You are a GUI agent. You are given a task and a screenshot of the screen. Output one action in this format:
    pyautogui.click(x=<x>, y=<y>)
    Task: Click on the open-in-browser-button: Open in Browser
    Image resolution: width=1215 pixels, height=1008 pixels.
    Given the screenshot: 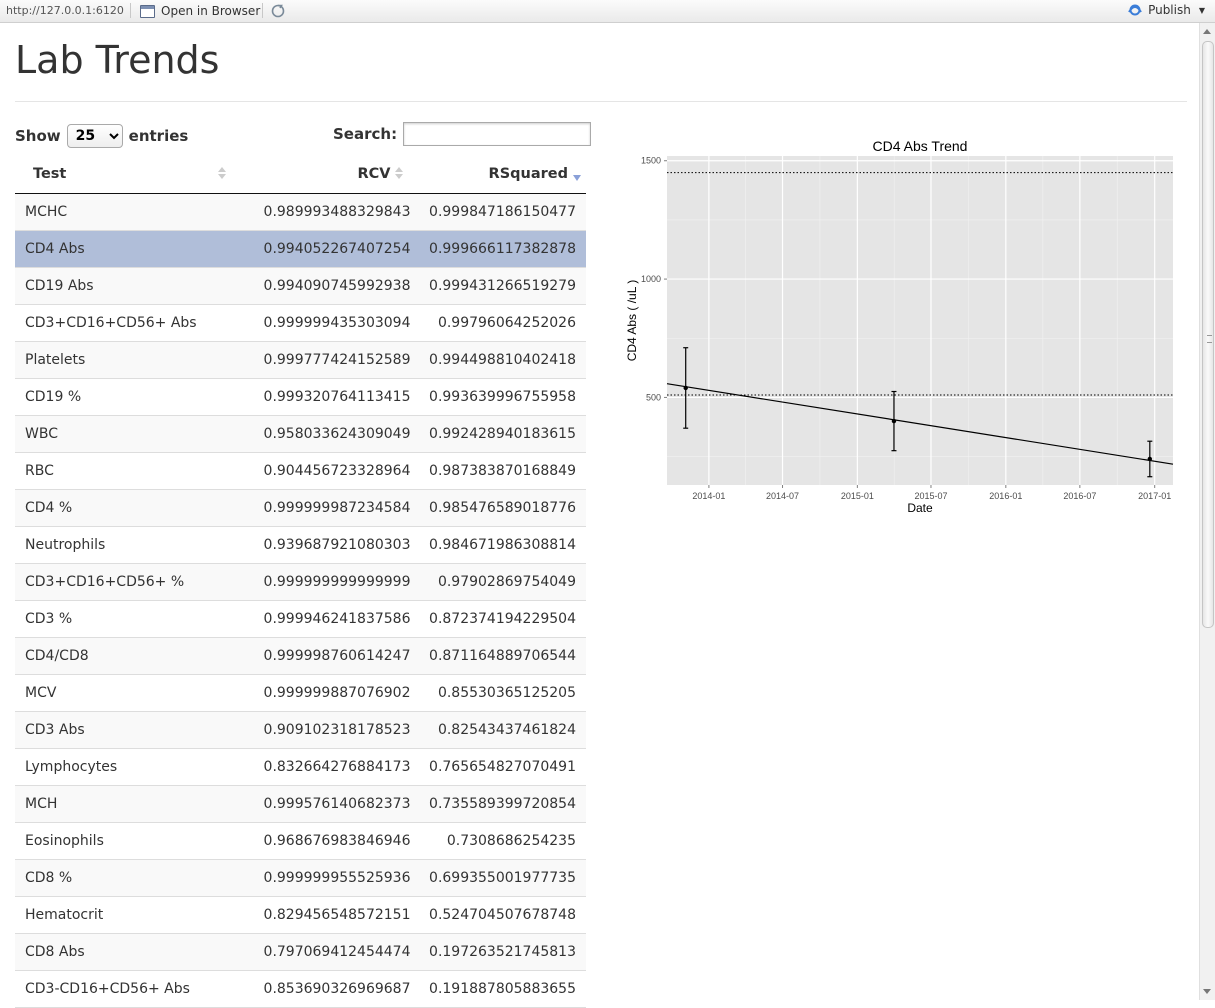 What is the action you would take?
    pyautogui.click(x=200, y=11)
    